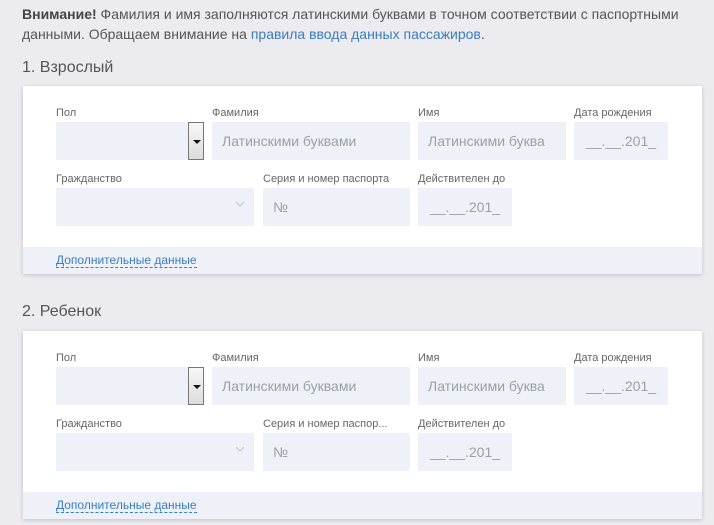 The image size is (714, 525). I want to click on notice-bold: Внимание!, so click(59, 14).